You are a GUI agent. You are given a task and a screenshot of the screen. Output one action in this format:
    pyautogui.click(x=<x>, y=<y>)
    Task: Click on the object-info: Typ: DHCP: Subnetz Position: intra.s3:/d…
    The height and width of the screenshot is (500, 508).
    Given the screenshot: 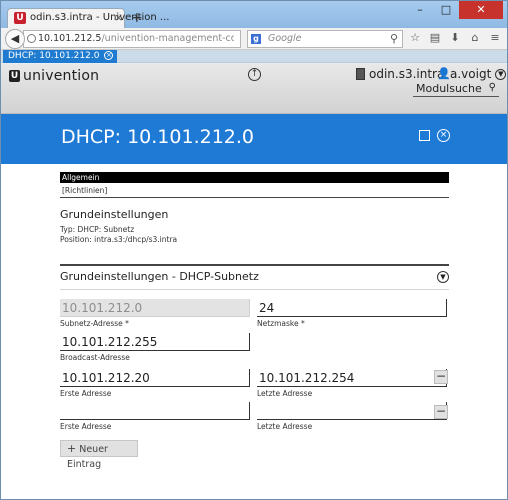 What is the action you would take?
    pyautogui.click(x=118, y=235)
    